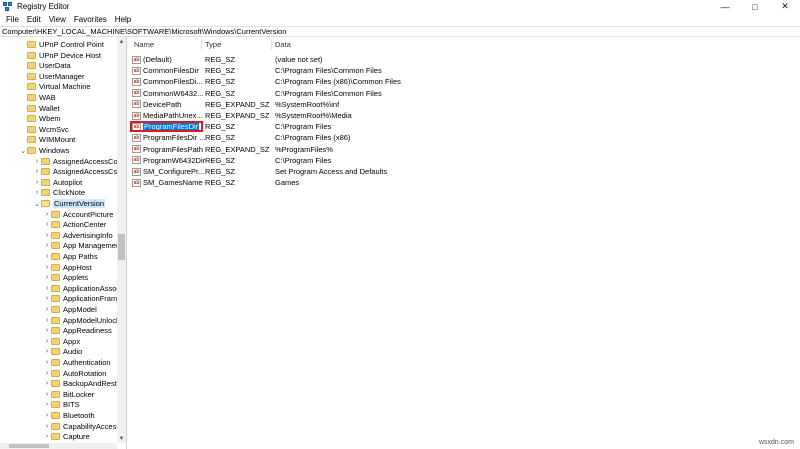 Image resolution: width=800 pixels, height=449 pixels. I want to click on tree-item: › AppReadiness, so click(77, 330).